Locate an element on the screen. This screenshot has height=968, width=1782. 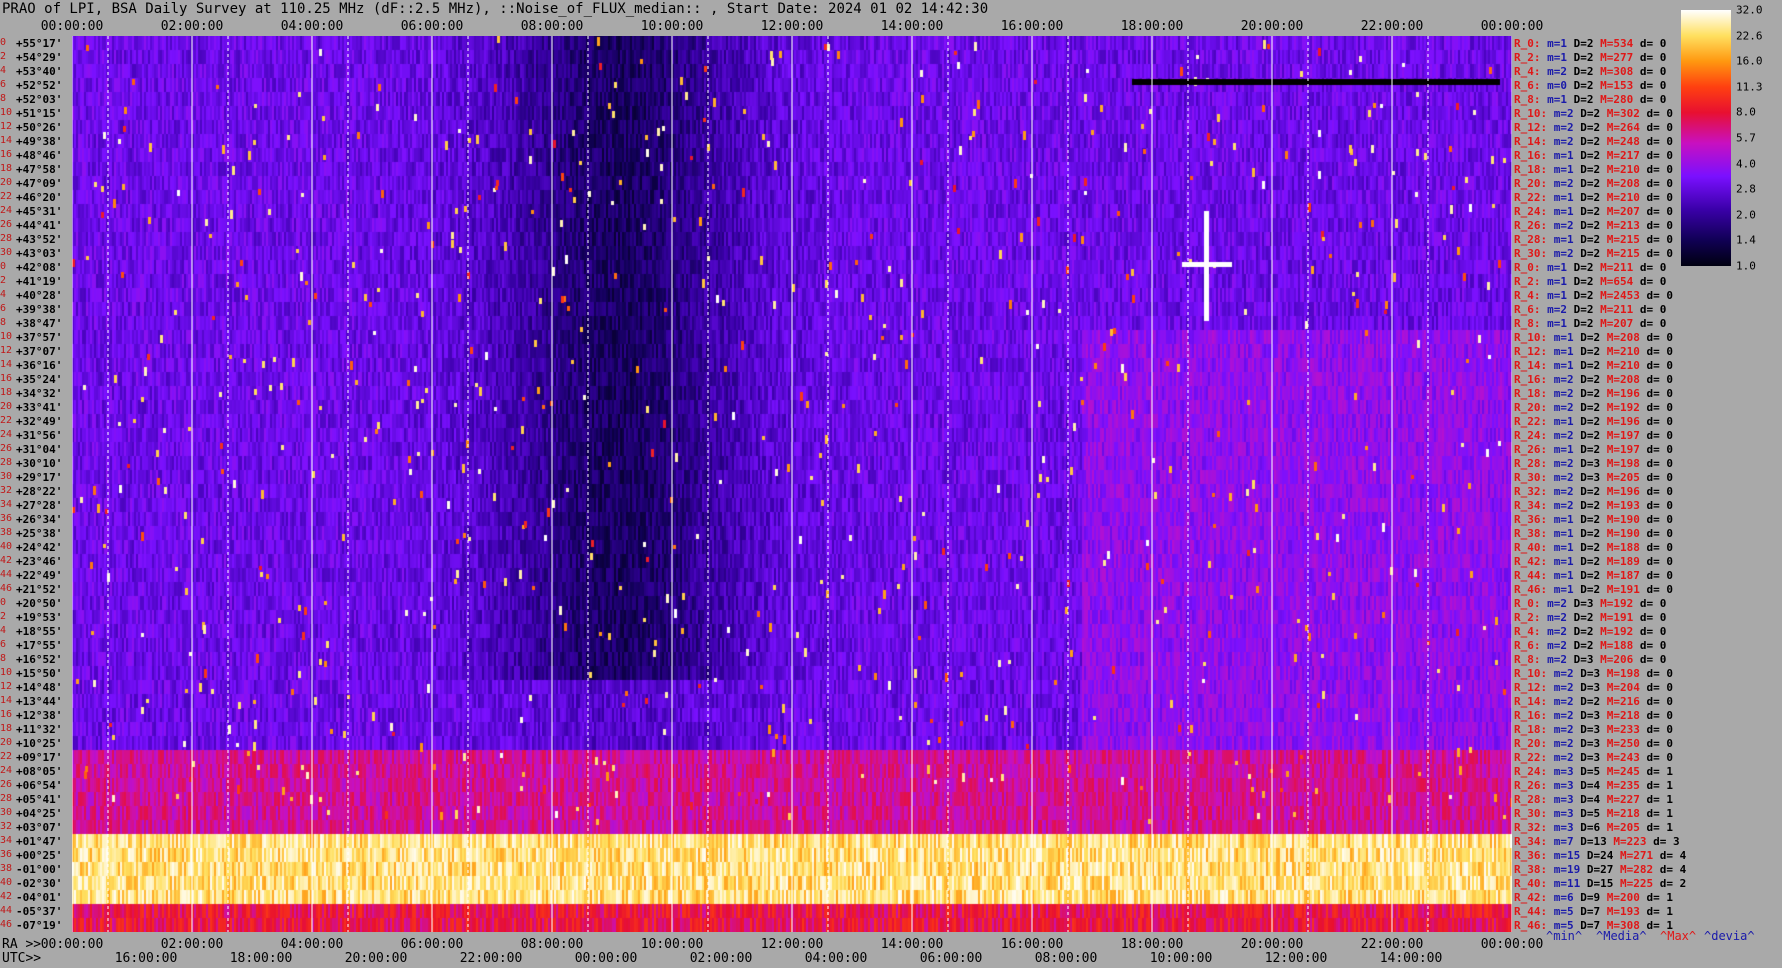
utc-tick-label: 10:00:00 is located at coordinates (1181, 958).